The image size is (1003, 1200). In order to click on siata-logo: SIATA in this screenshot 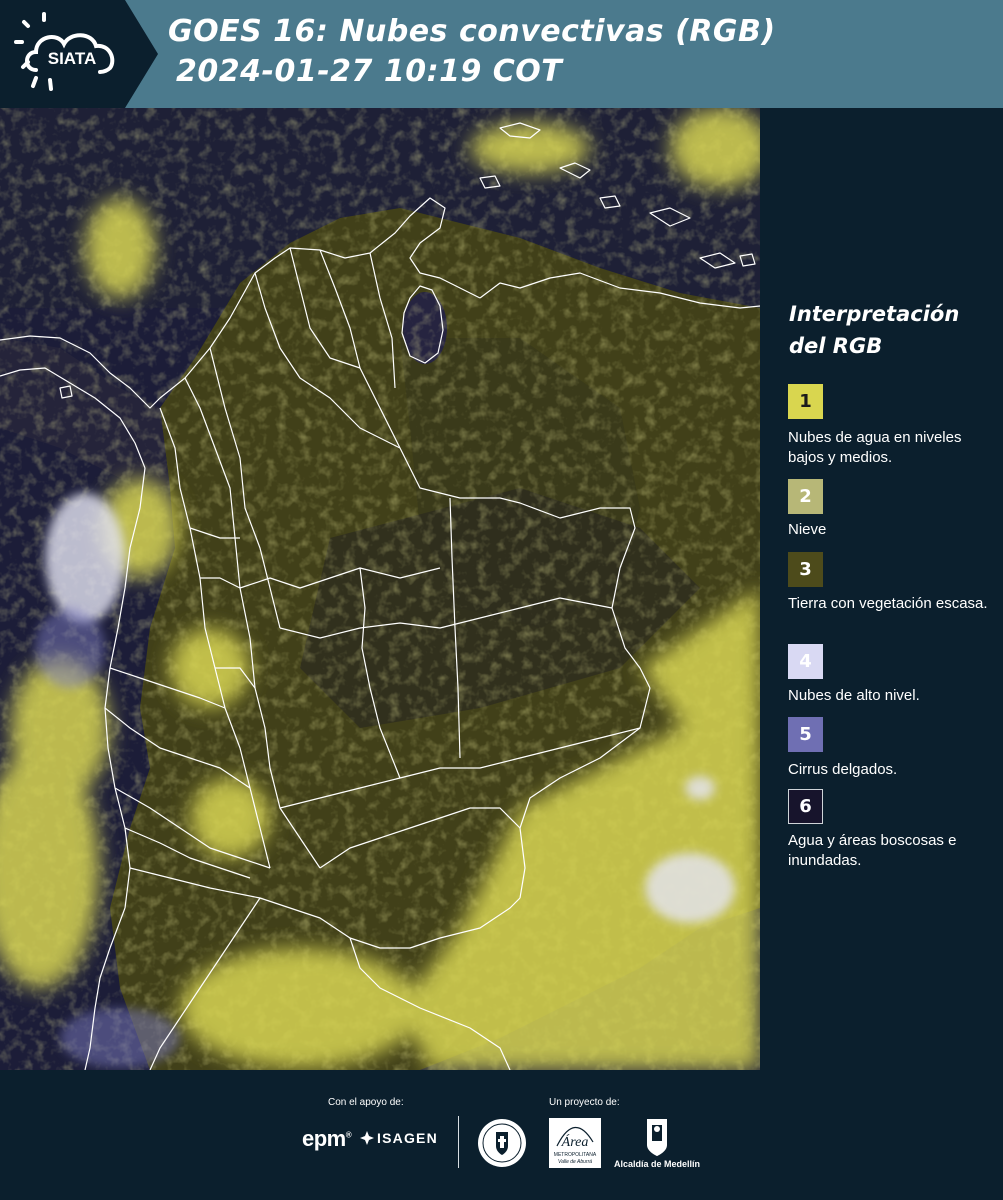, I will do `click(64, 51)`.